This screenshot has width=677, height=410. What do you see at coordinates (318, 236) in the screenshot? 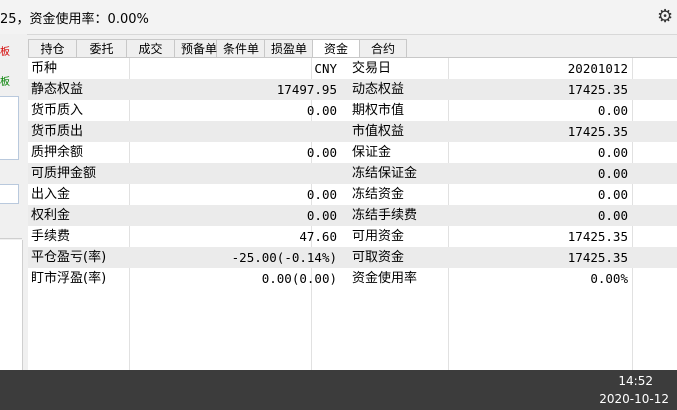
I see `field-value: 47.60` at bounding box center [318, 236].